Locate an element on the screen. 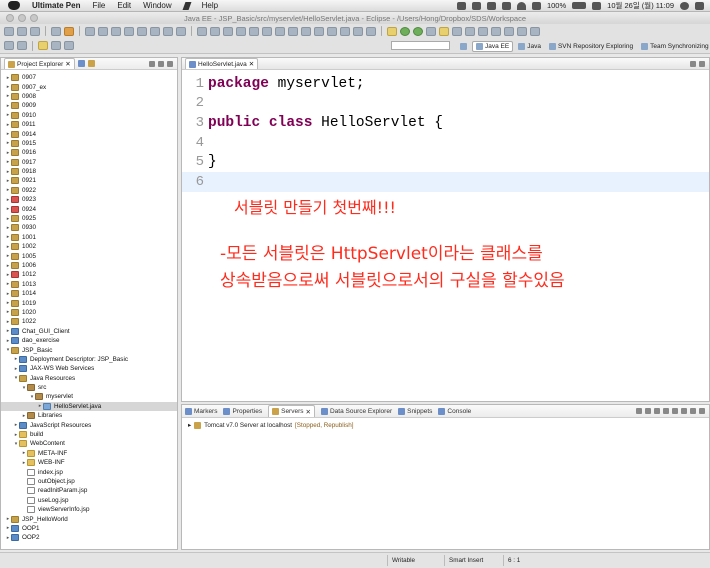 Image resolution: width=710 pixels, height=568 pixels. close-window-icon is located at coordinates (10, 18).